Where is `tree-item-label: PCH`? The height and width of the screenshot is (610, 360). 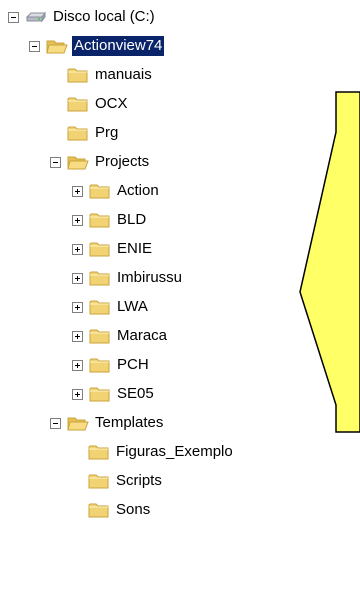
tree-item-label: PCH is located at coordinates (133, 364).